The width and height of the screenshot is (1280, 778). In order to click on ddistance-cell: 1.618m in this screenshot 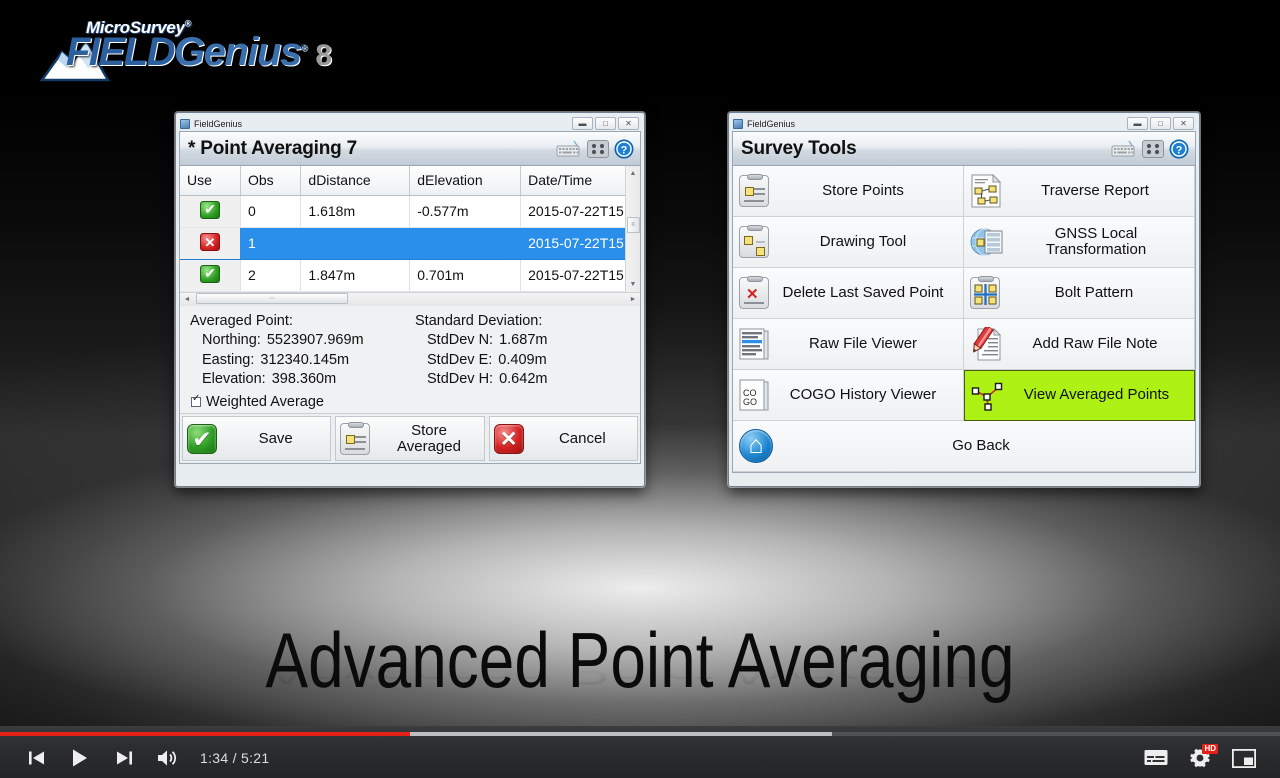, I will do `click(355, 211)`.